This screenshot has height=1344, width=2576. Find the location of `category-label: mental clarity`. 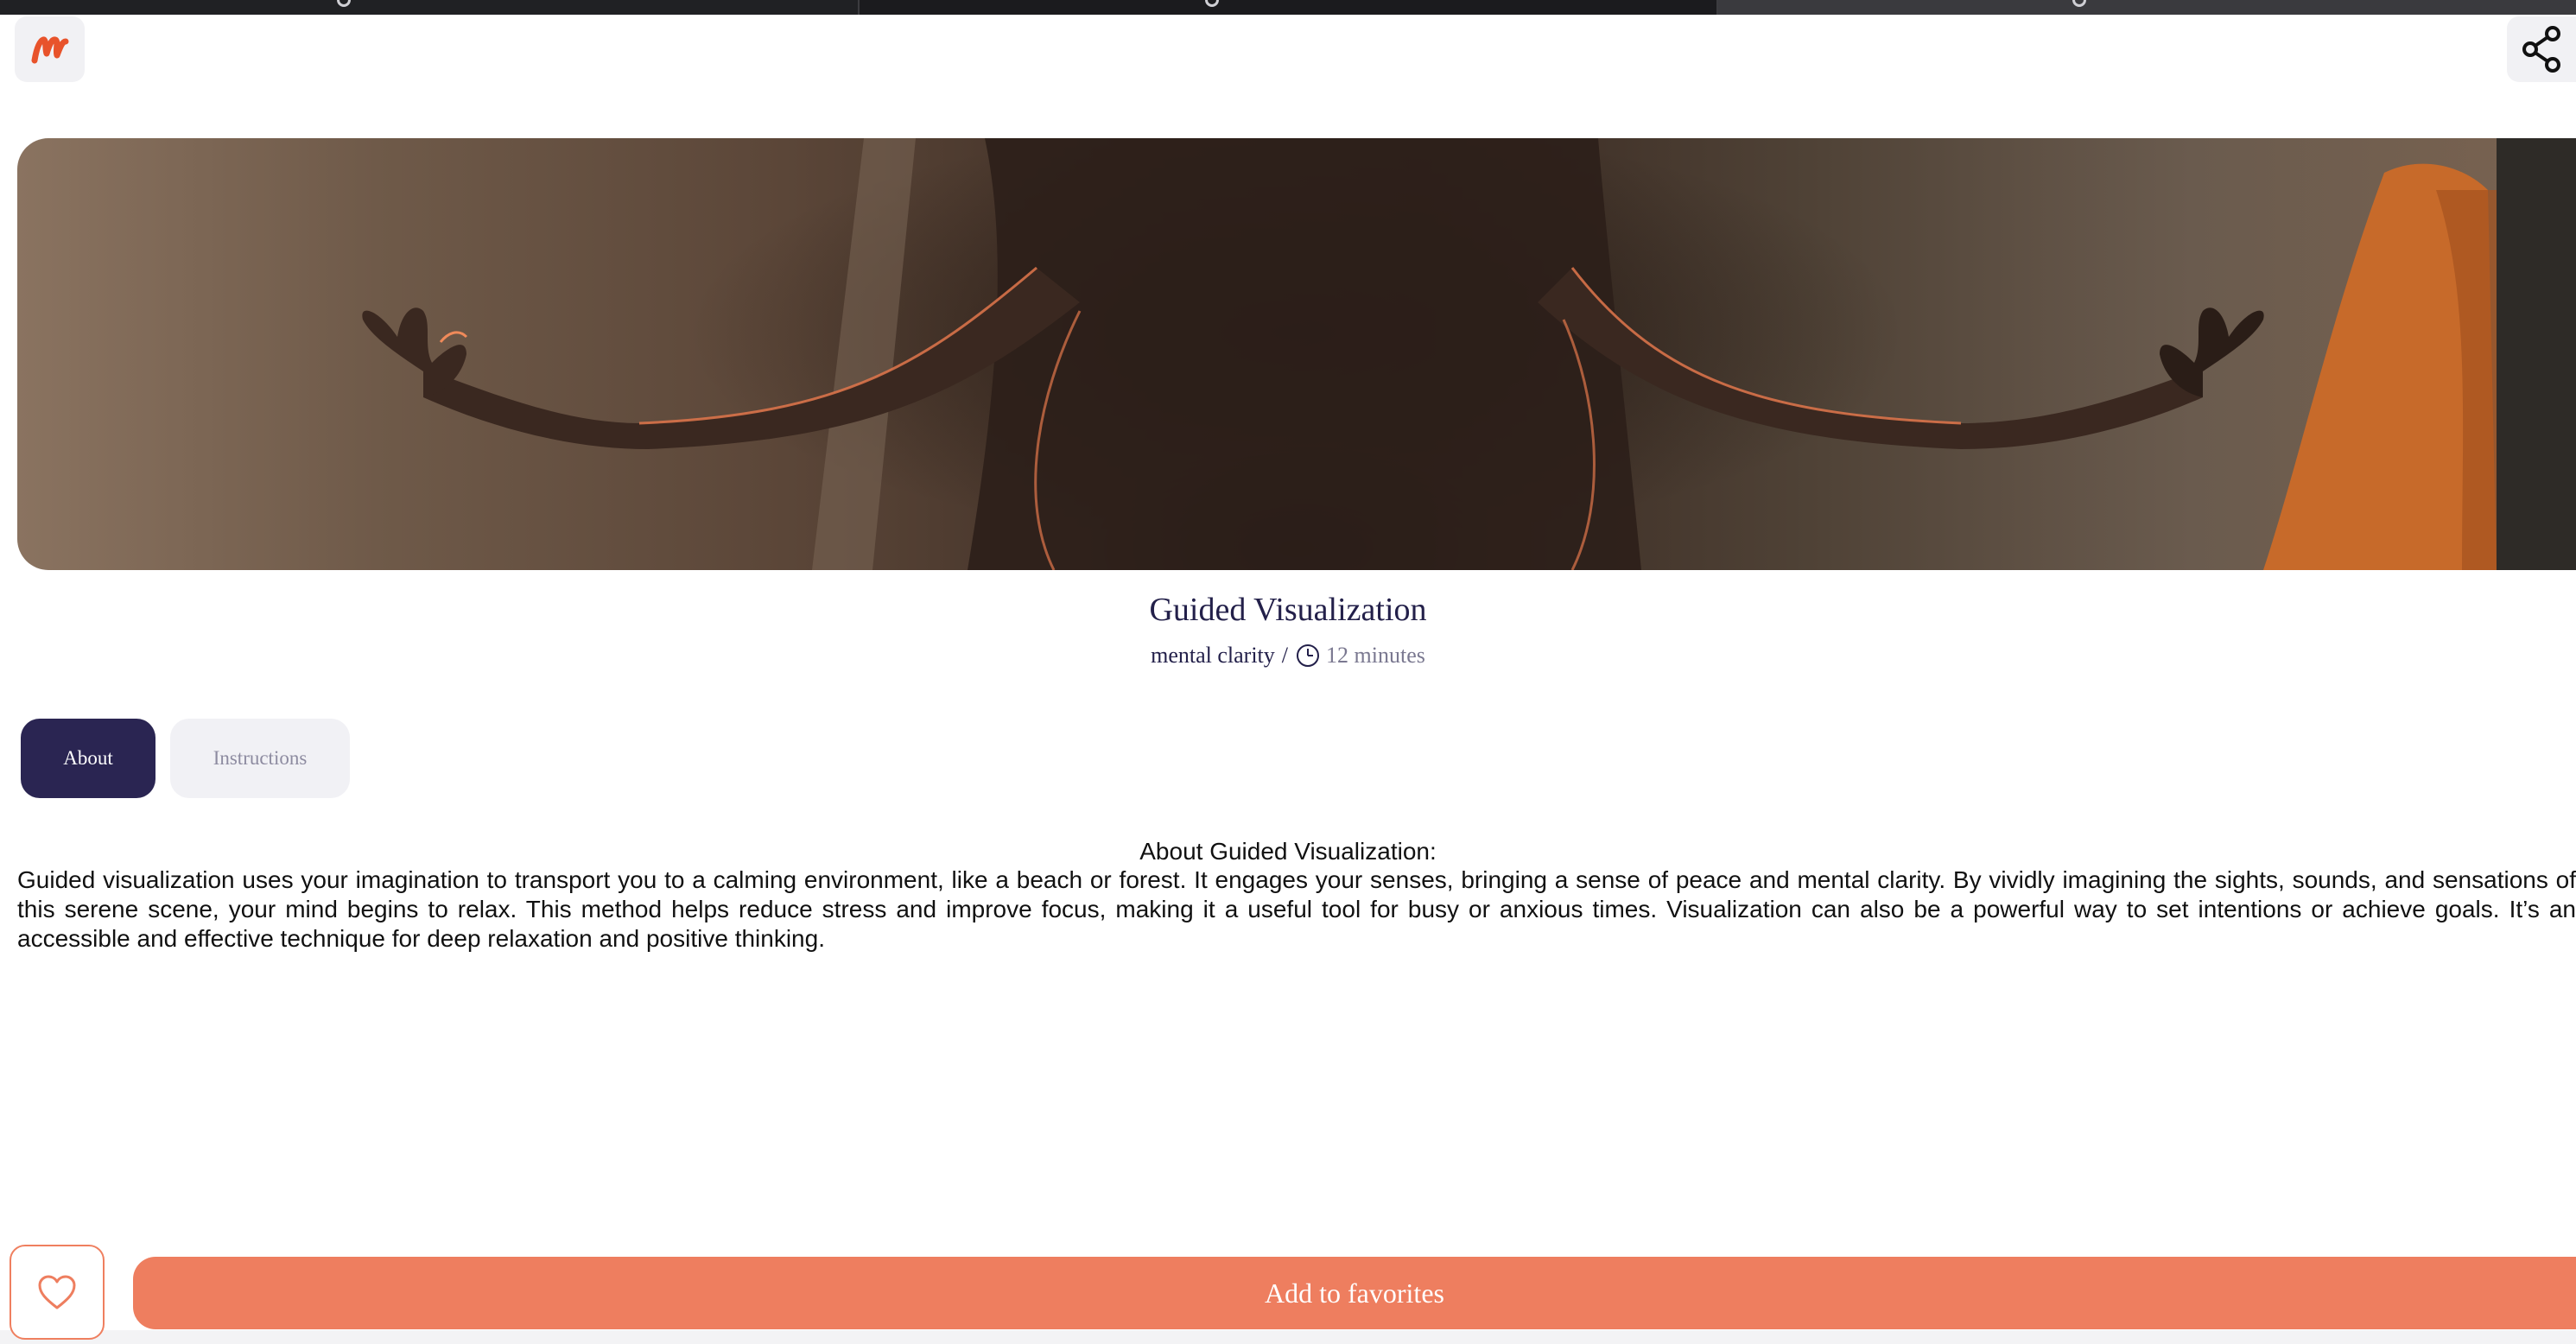

category-label: mental clarity is located at coordinates (1213, 655).